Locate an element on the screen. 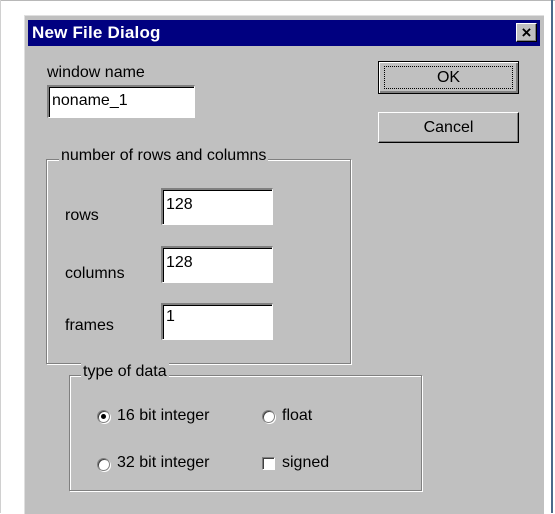  dialog-title: New File Dialog is located at coordinates (96, 32).